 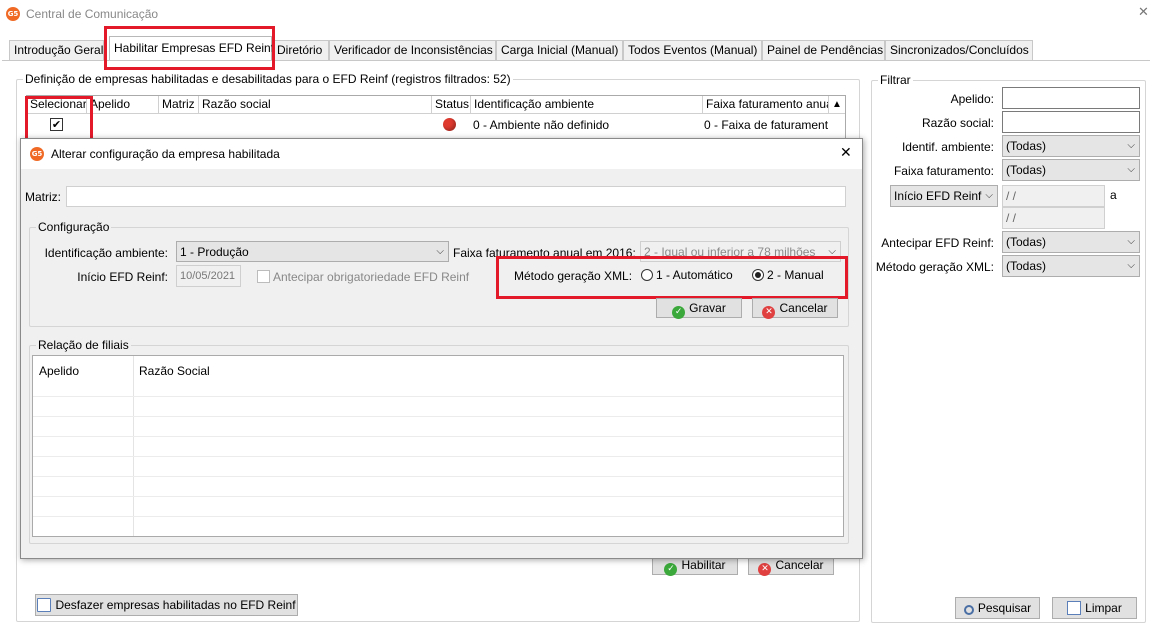 I want to click on dialog-logo-icon: G5, so click(x=37, y=154).